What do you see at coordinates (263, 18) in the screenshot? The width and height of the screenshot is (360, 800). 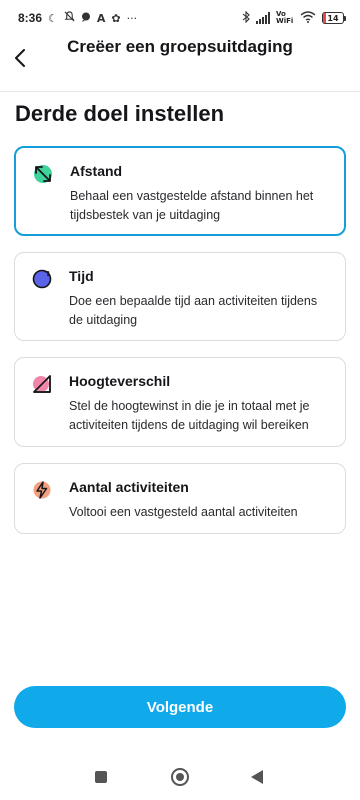 I see `signal-icon` at bounding box center [263, 18].